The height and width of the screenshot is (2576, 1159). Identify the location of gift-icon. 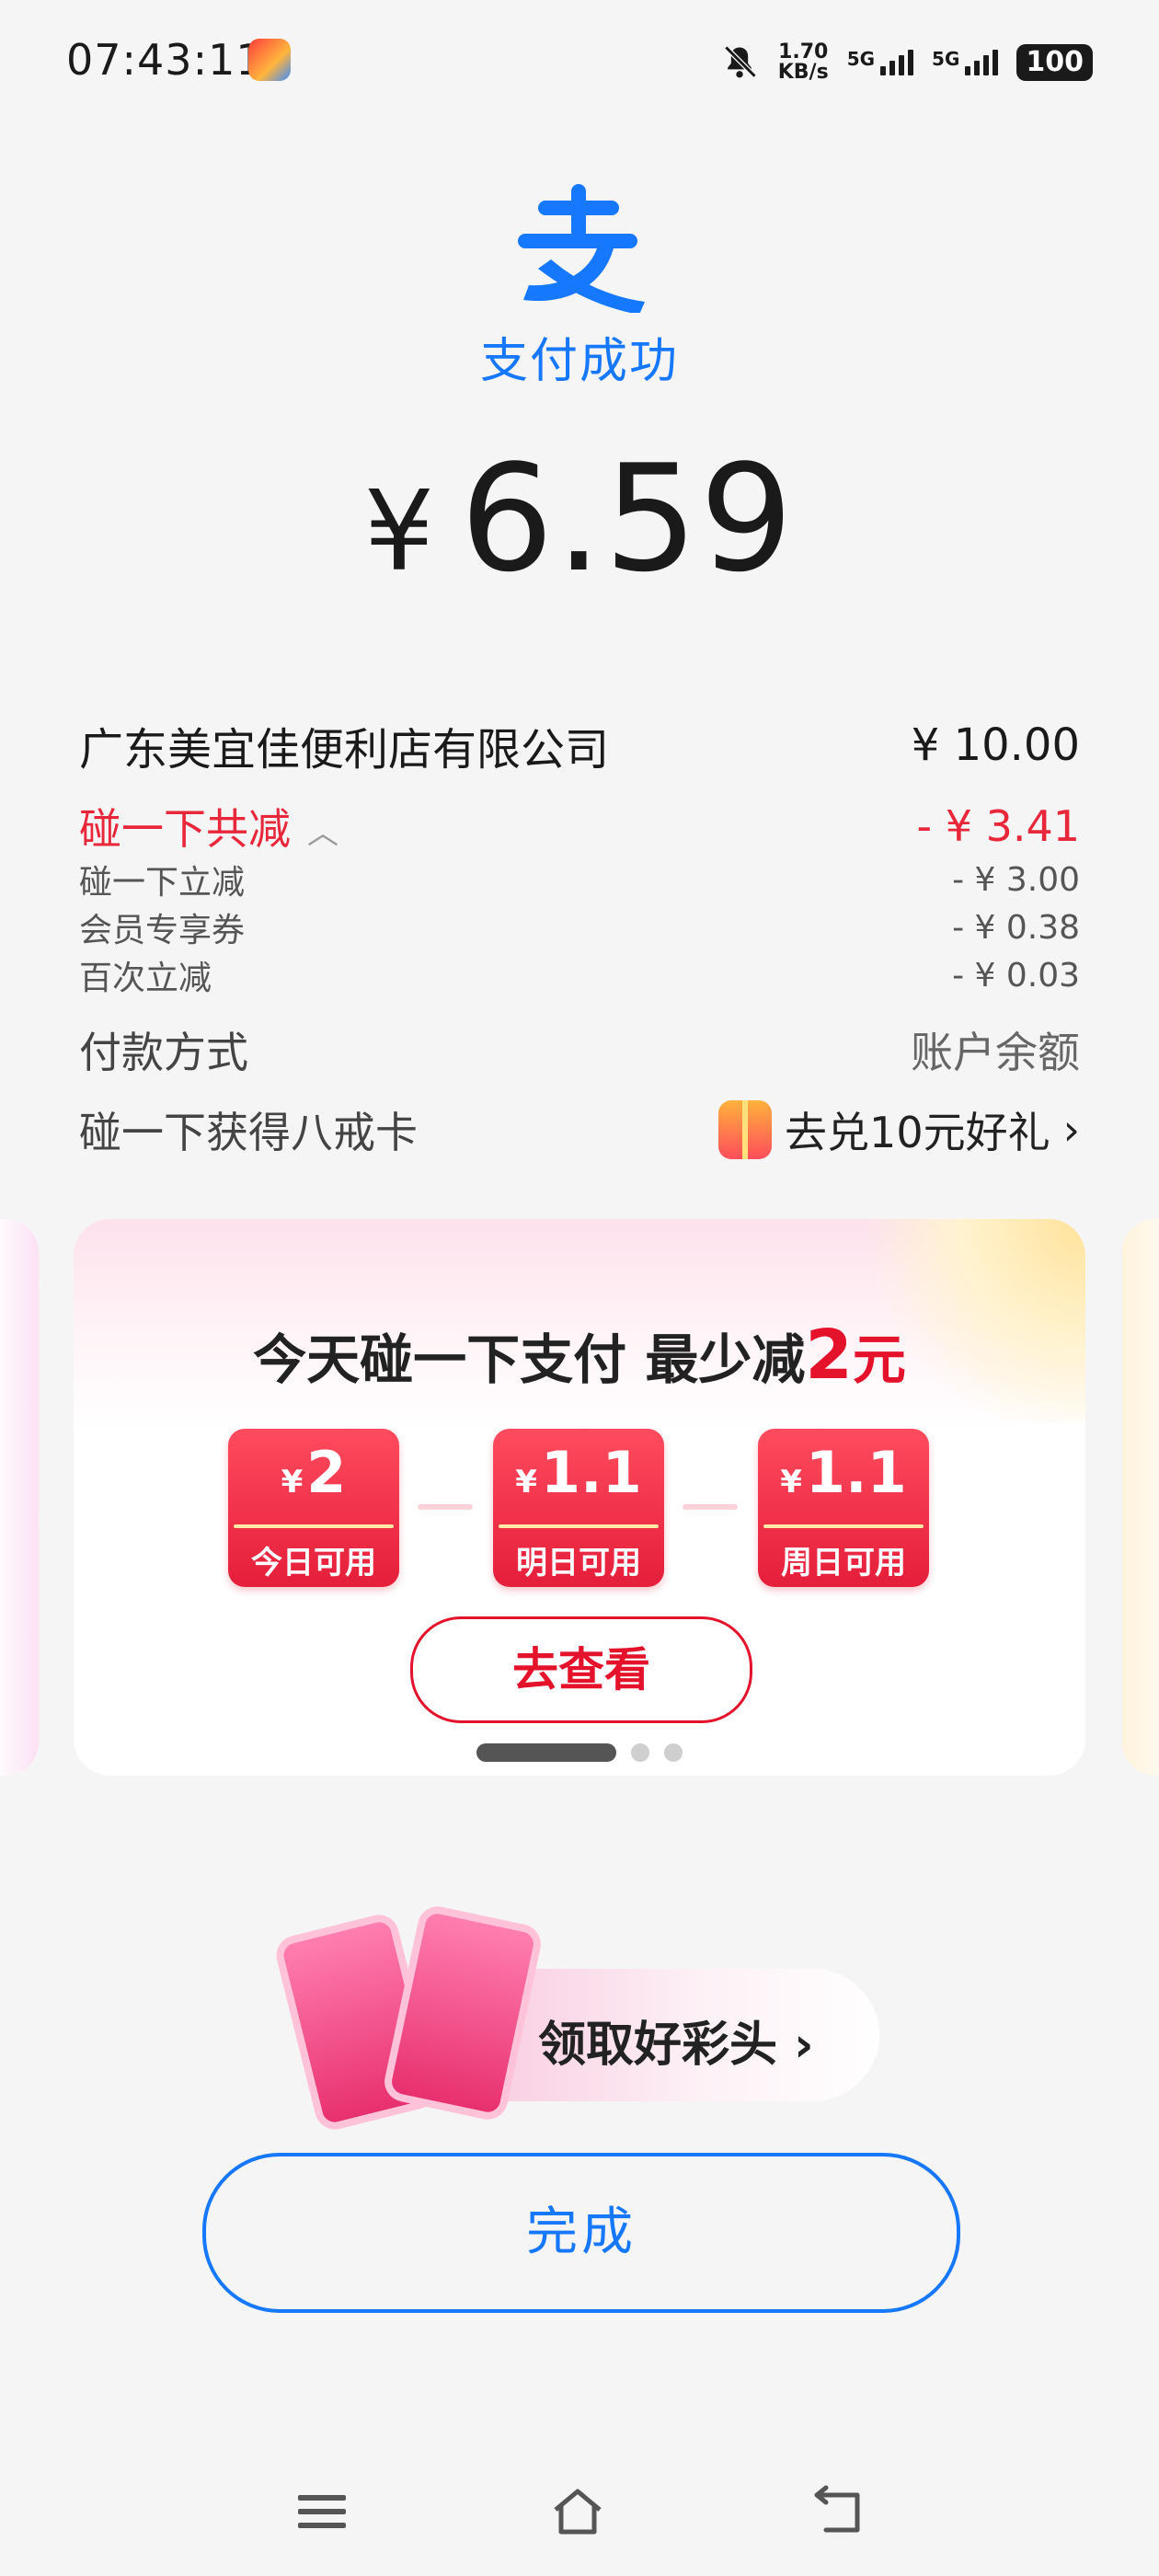
(745, 1129).